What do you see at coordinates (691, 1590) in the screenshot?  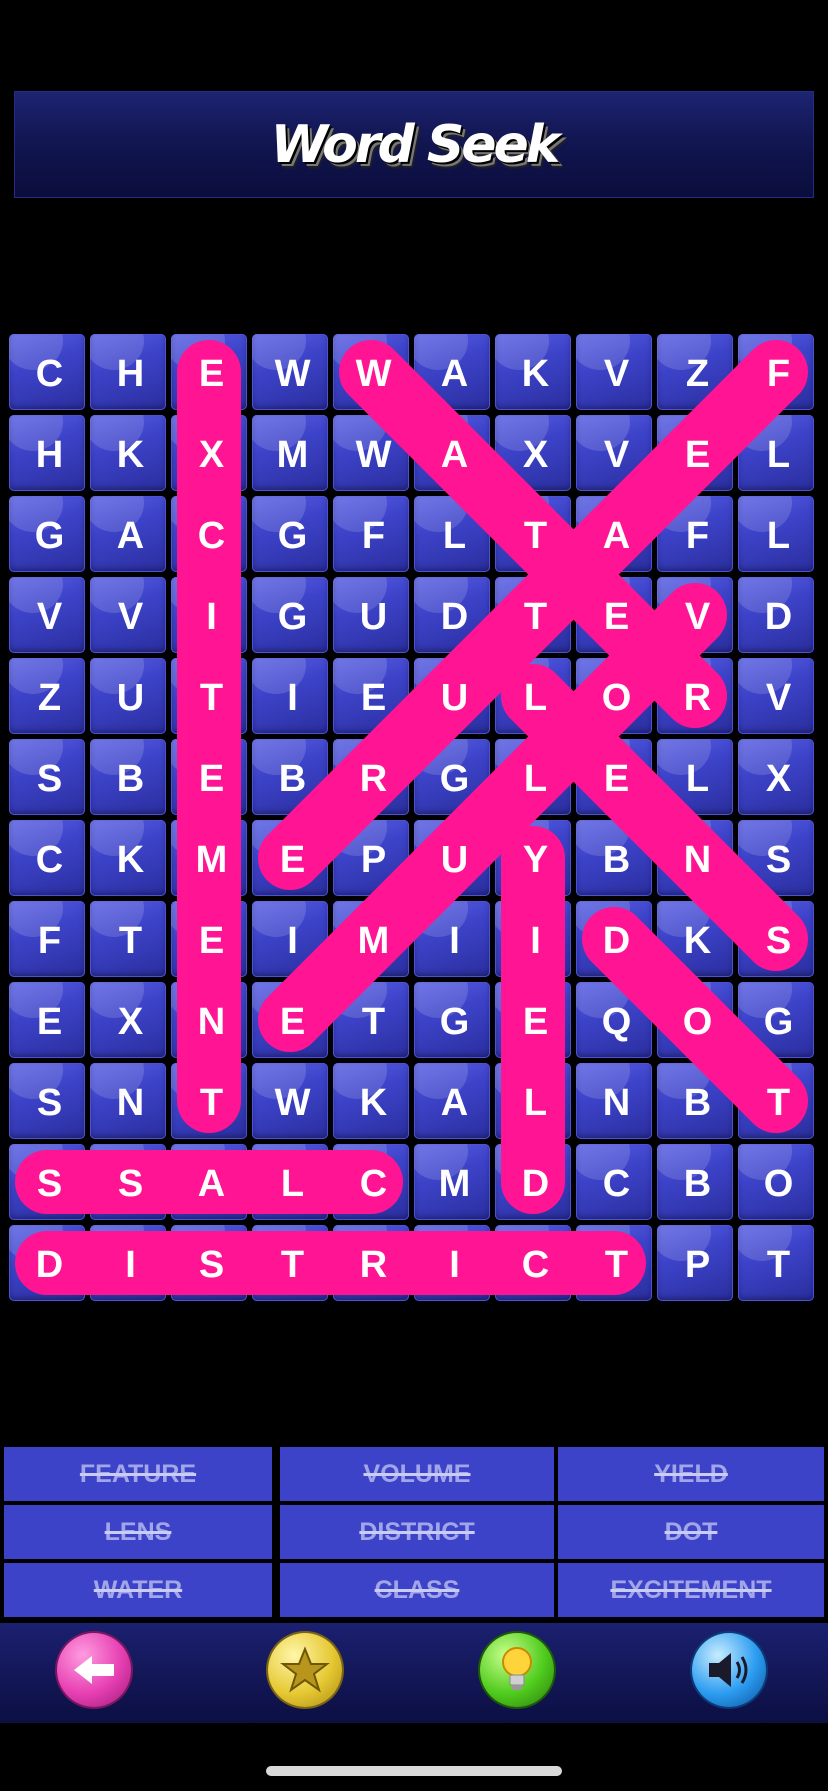 I see `word-list-item: EXCITEMENT` at bounding box center [691, 1590].